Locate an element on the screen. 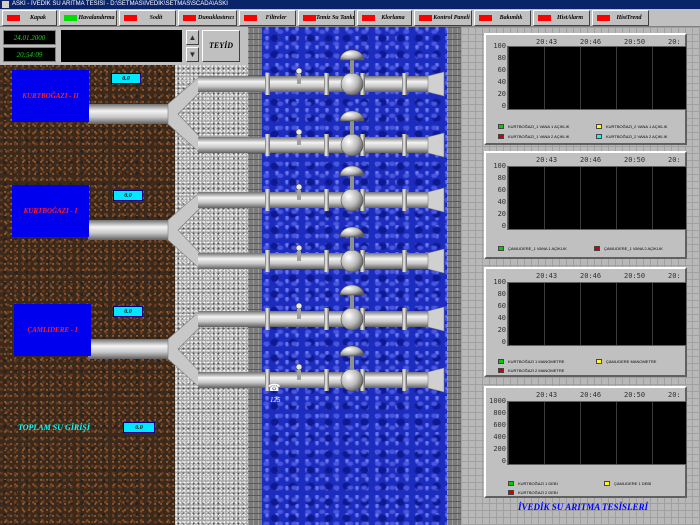  y-tick: 800 is located at coordinates (499, 413).